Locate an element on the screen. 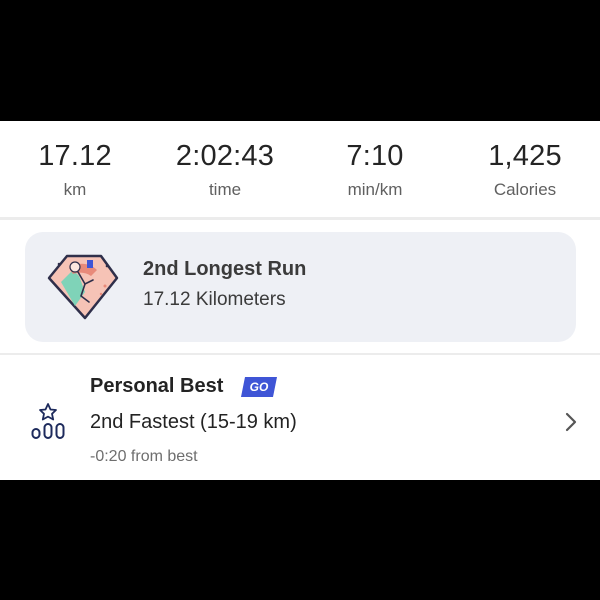 The image size is (600, 600). go-badge: GO is located at coordinates (259, 387).